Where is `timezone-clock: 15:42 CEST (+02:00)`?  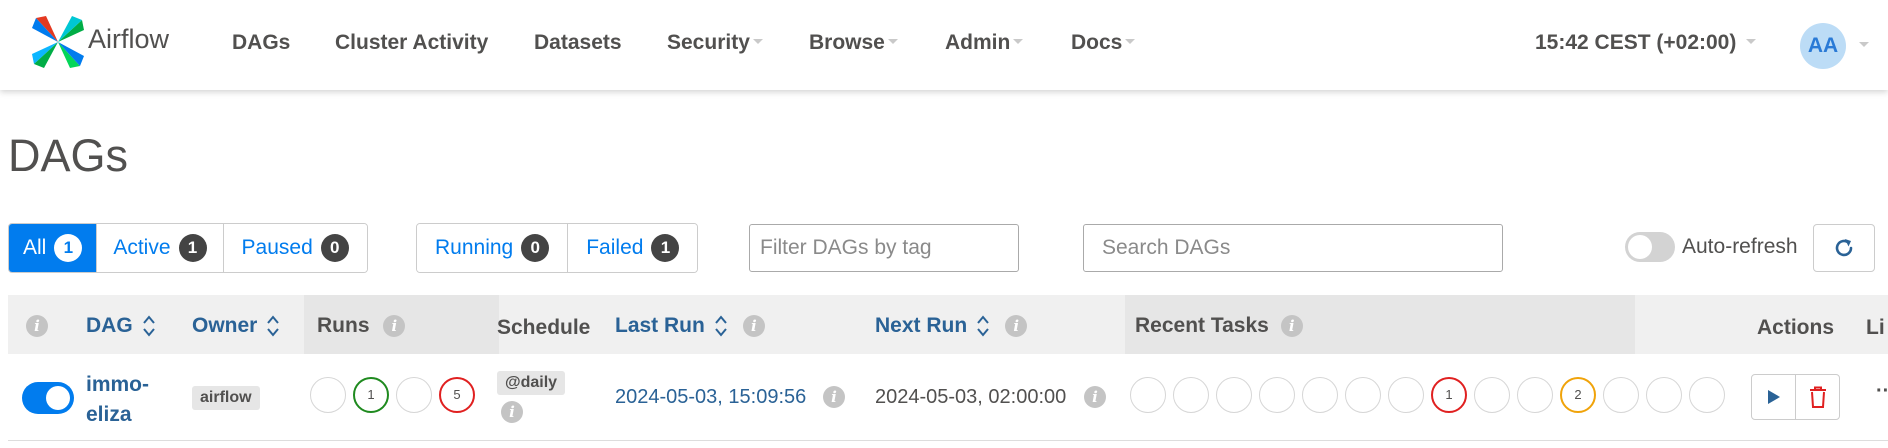
timezone-clock: 15:42 CEST (+02:00) is located at coordinates (1646, 43).